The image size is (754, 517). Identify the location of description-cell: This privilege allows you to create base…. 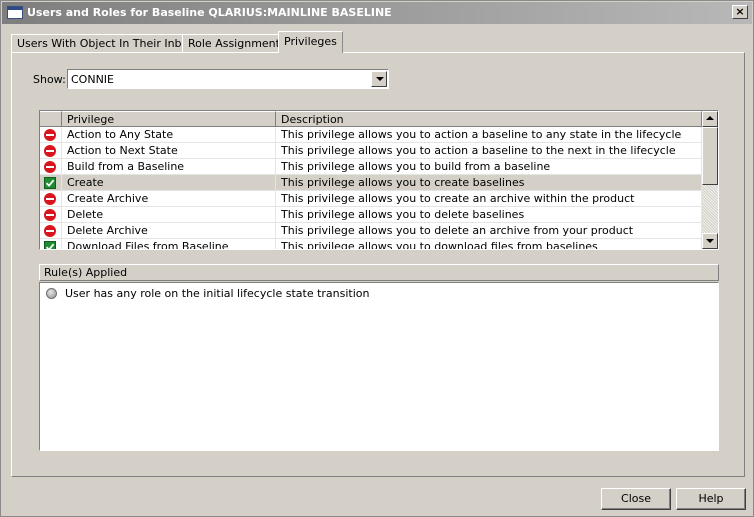
(489, 183).